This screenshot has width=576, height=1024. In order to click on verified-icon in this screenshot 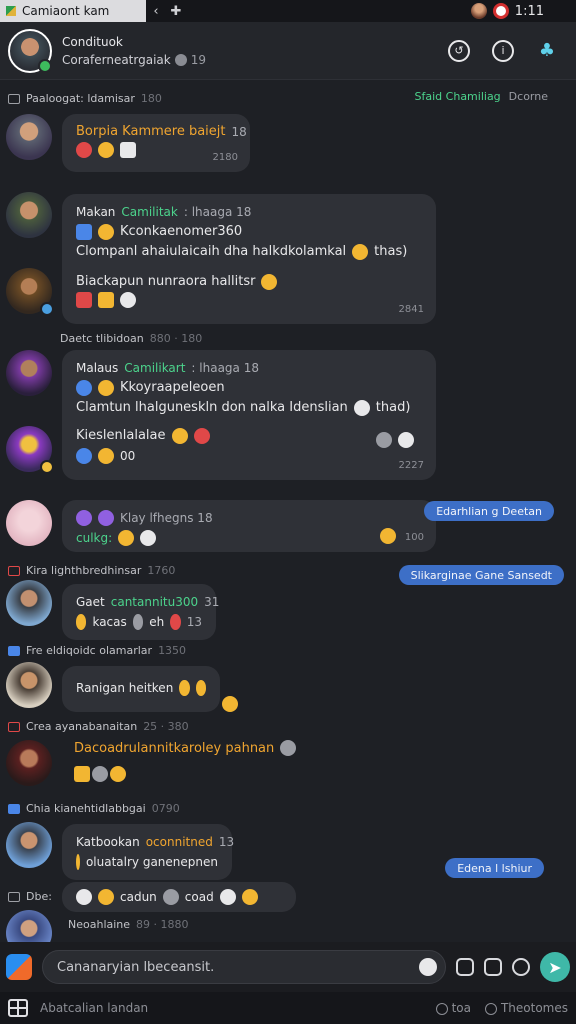, I will do `click(45, 65)`.